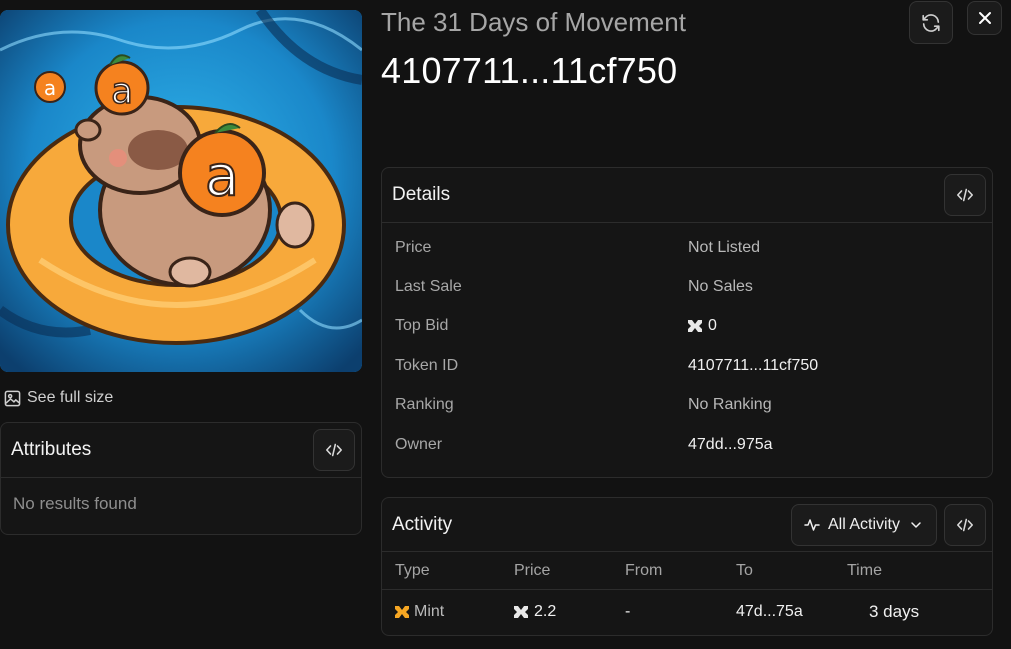 The image size is (1011, 649). Describe the element at coordinates (907, 612) in the screenshot. I see `activity-time-cell: 3 days` at that location.